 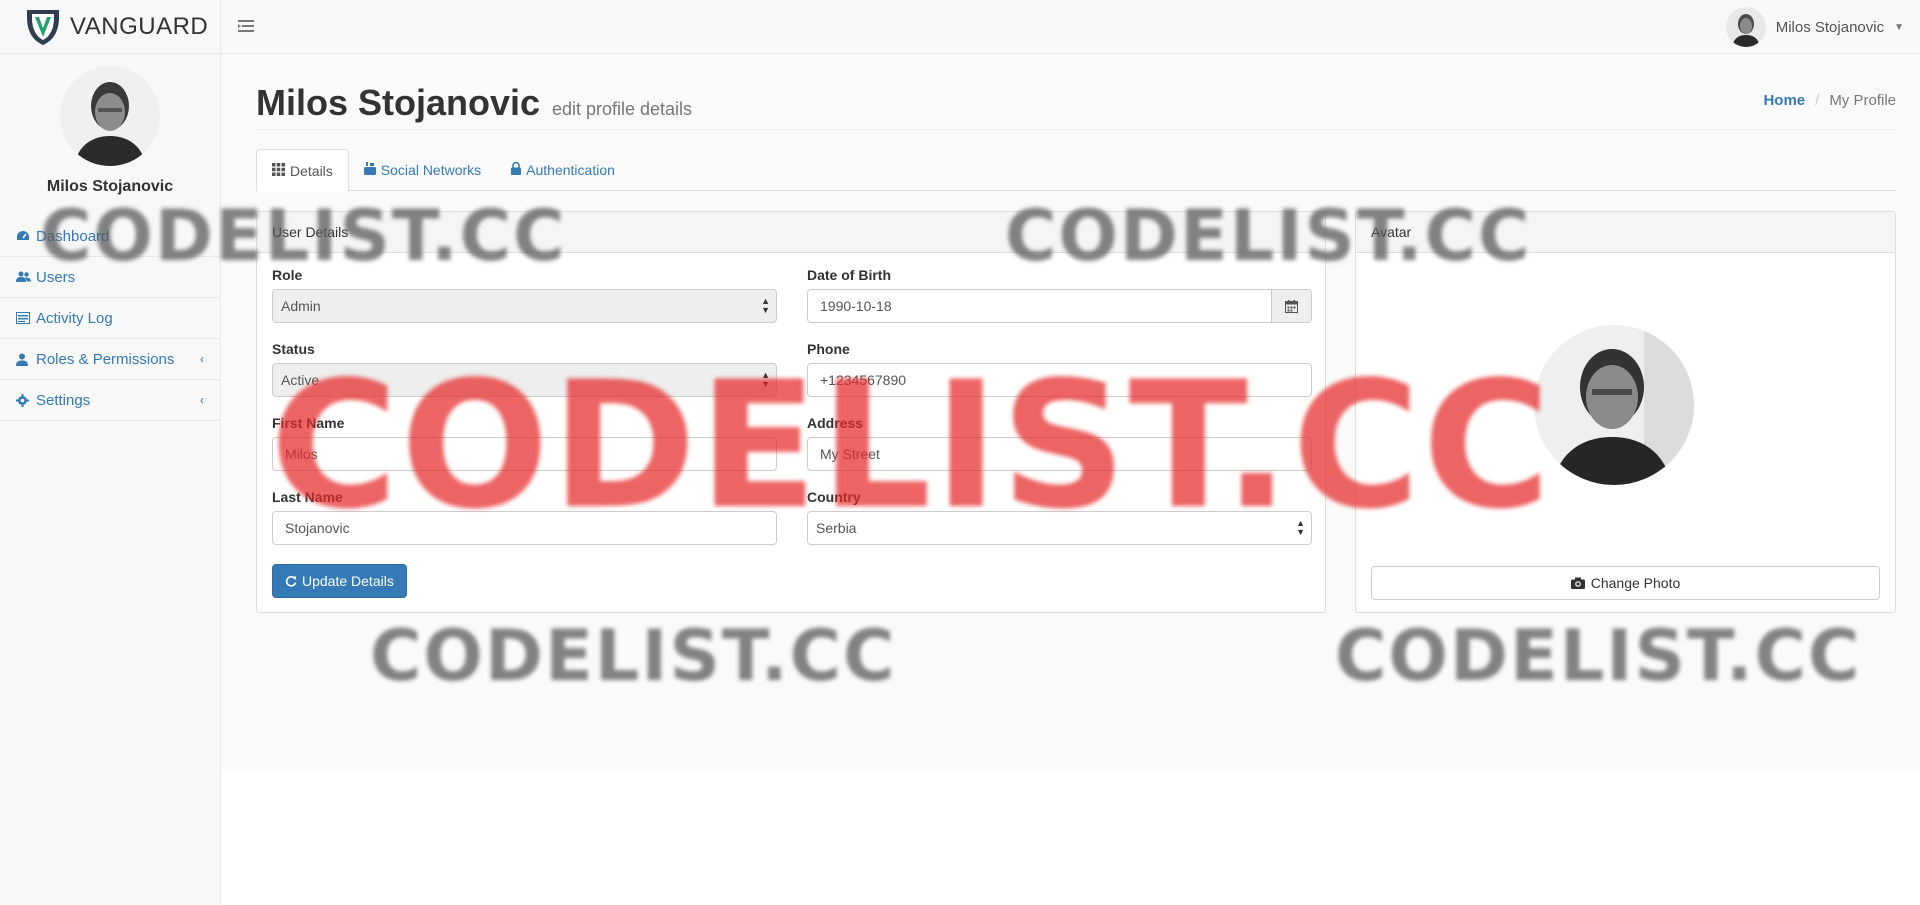 I want to click on role-group: Role Admin ▲ ▼, so click(x=524, y=295).